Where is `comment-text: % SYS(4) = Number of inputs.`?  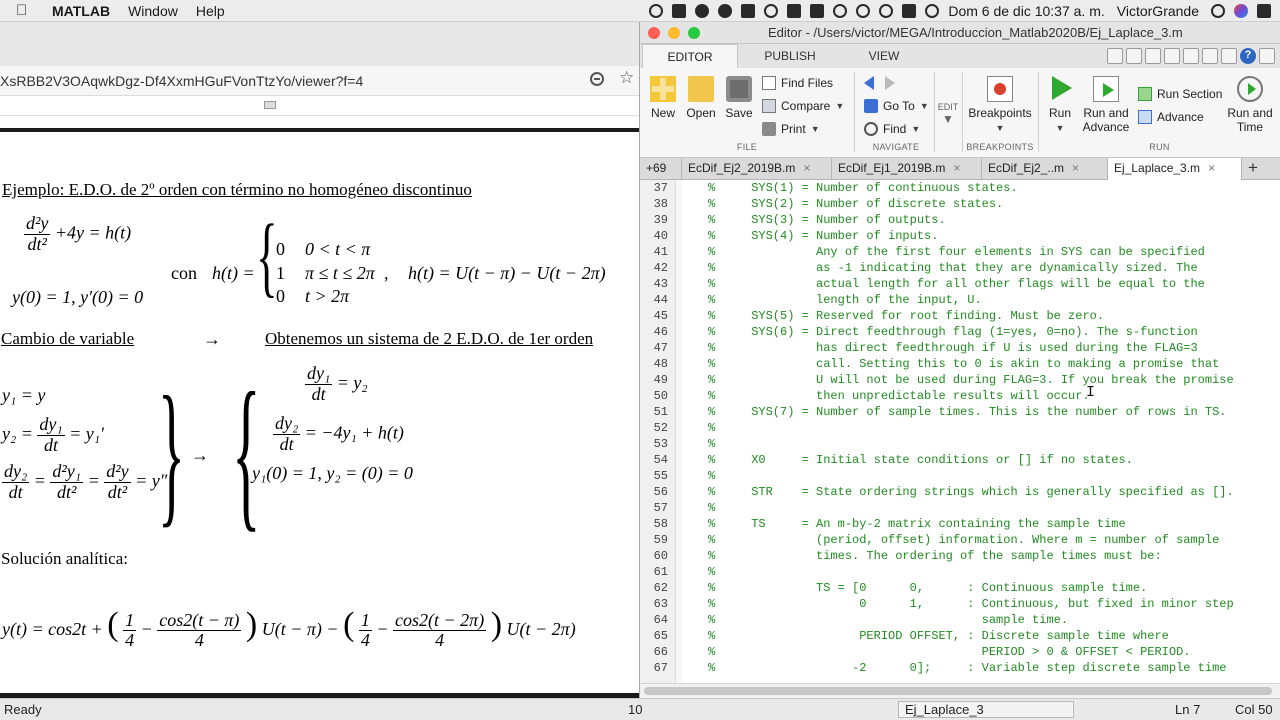 comment-text: % SYS(4) = Number of inputs. is located at coordinates (823, 236).